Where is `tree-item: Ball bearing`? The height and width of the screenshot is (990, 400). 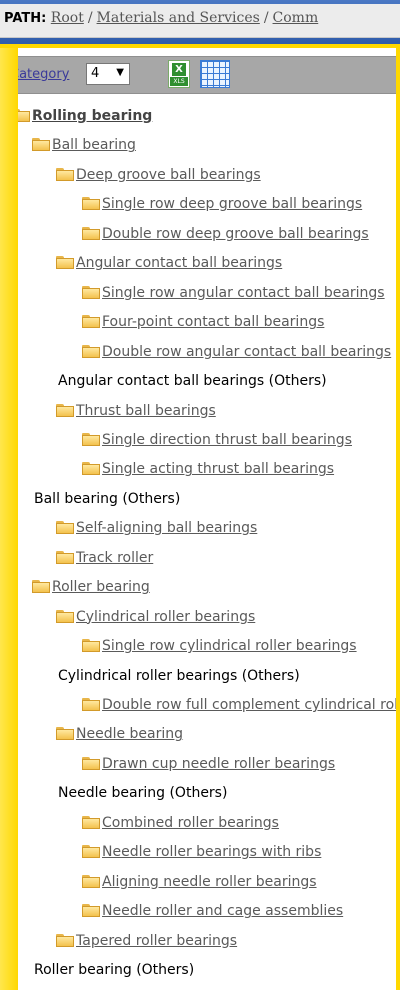 tree-item: Ball bearing is located at coordinates (214, 145).